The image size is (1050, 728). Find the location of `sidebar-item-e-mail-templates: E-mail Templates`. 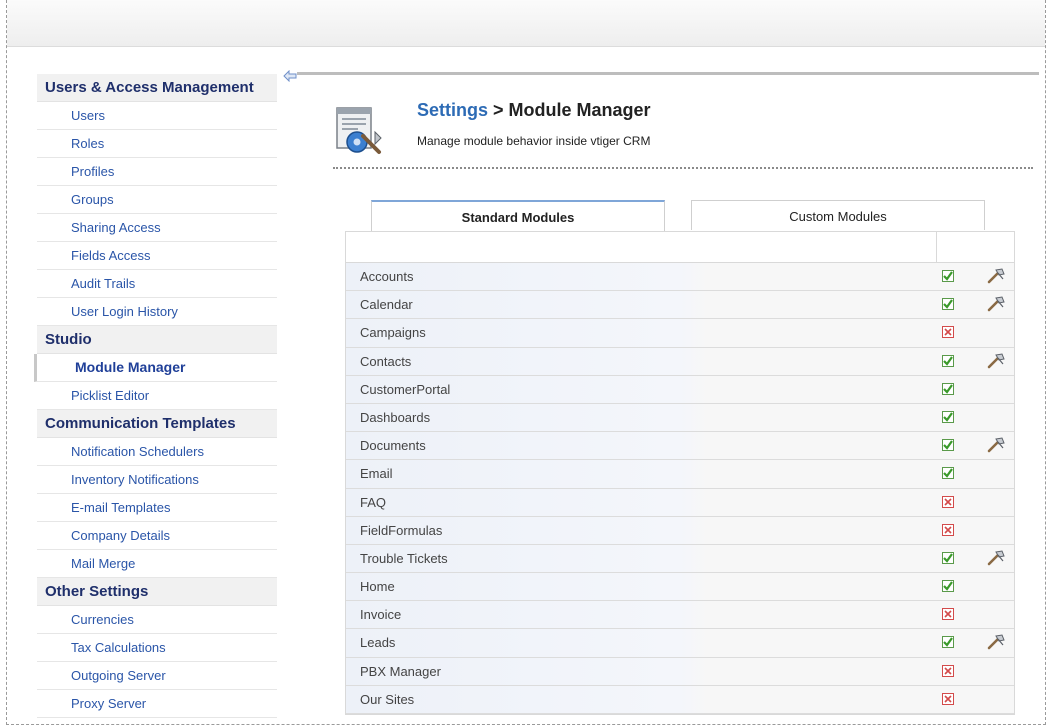

sidebar-item-e-mail-templates: E-mail Templates is located at coordinates (157, 508).